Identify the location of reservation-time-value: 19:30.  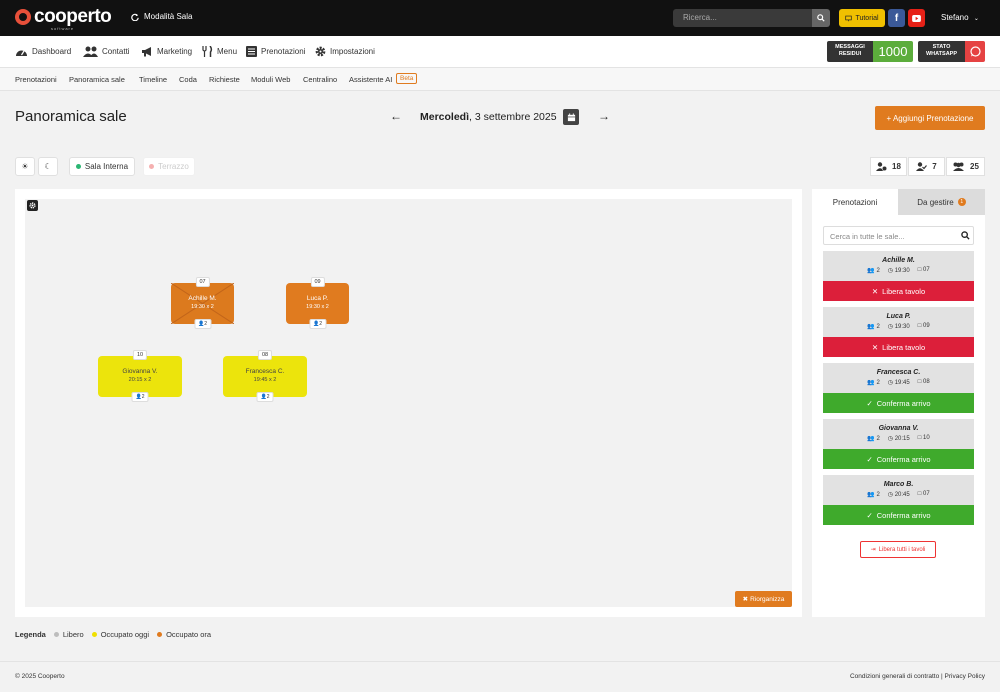
(902, 271).